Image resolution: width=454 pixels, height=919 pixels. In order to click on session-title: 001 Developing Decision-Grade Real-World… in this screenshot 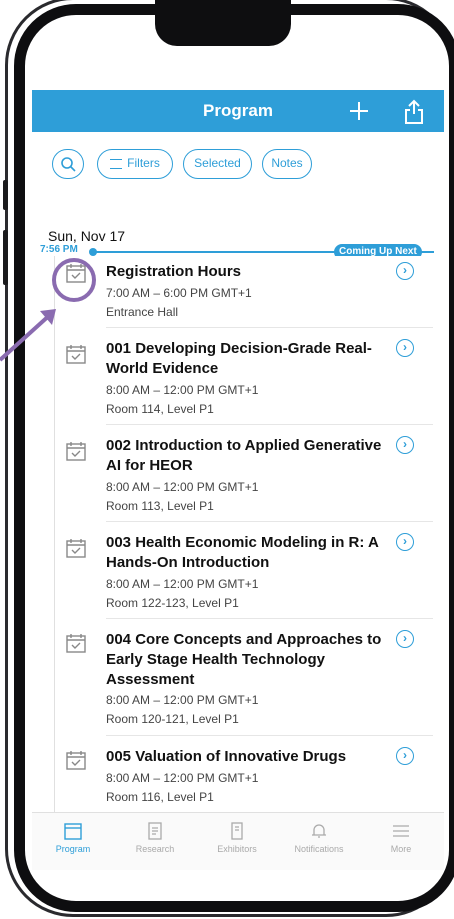, I will do `click(239, 358)`.